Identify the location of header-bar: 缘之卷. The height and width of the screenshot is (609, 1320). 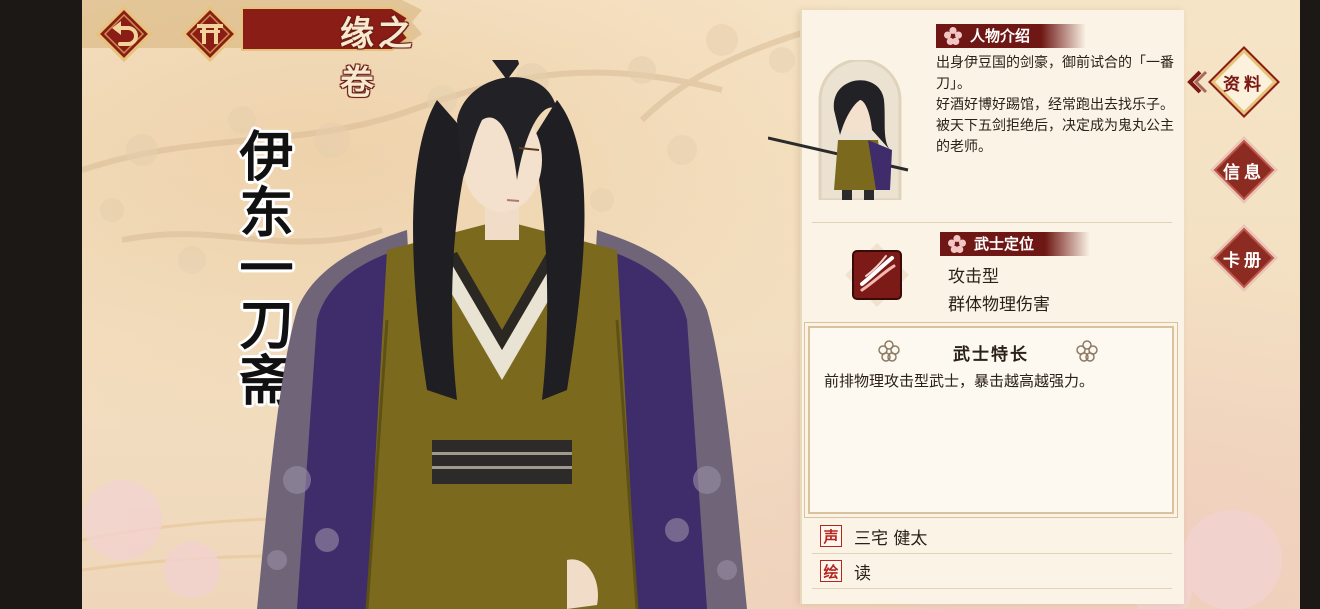
(252, 51).